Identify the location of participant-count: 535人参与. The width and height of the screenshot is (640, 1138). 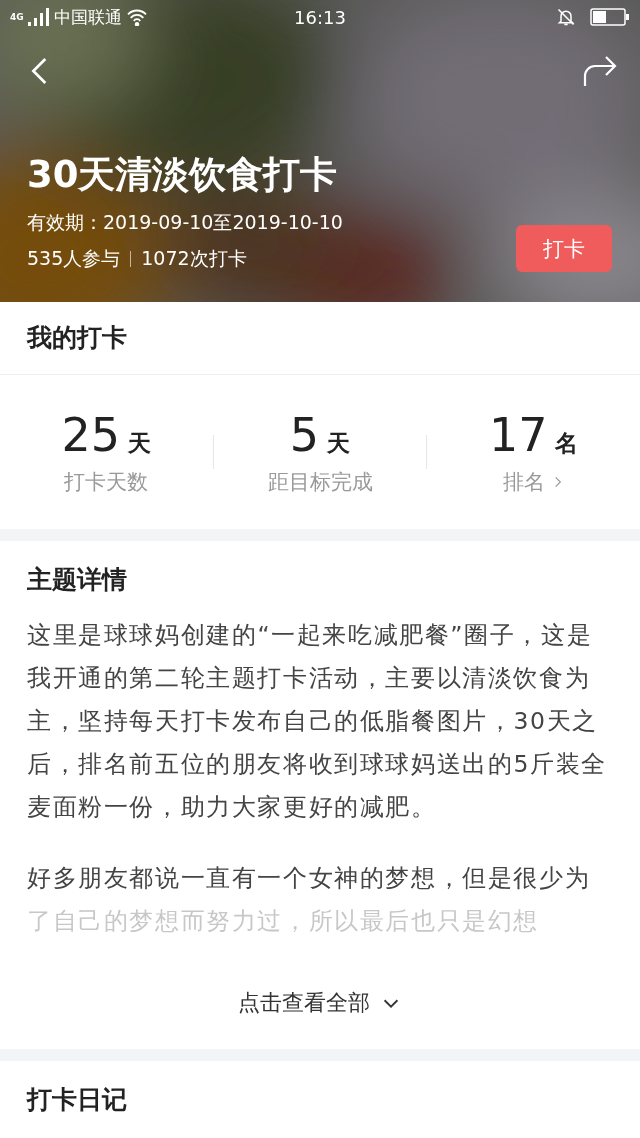
(74, 258).